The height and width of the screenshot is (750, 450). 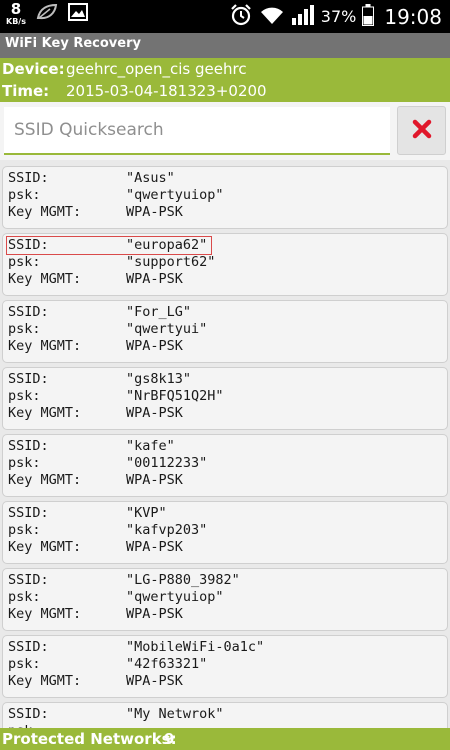 What do you see at coordinates (167, 664) in the screenshot?
I see `psk-value: "42f63321"` at bounding box center [167, 664].